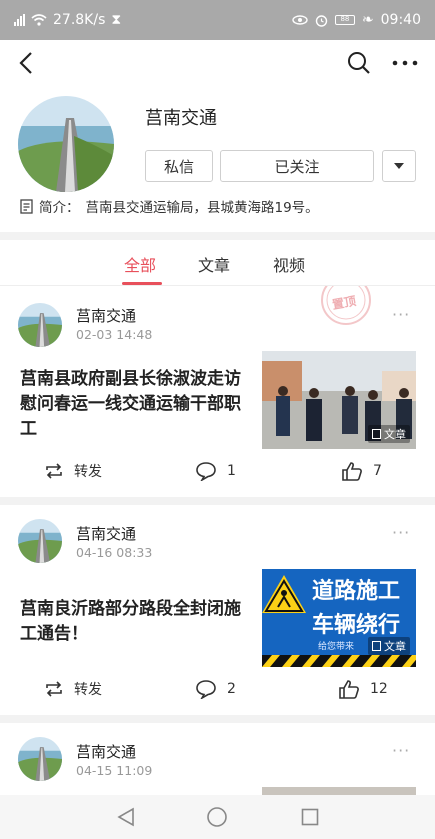  Describe the element at coordinates (300, 20) in the screenshot. I see `eye-icon` at that location.